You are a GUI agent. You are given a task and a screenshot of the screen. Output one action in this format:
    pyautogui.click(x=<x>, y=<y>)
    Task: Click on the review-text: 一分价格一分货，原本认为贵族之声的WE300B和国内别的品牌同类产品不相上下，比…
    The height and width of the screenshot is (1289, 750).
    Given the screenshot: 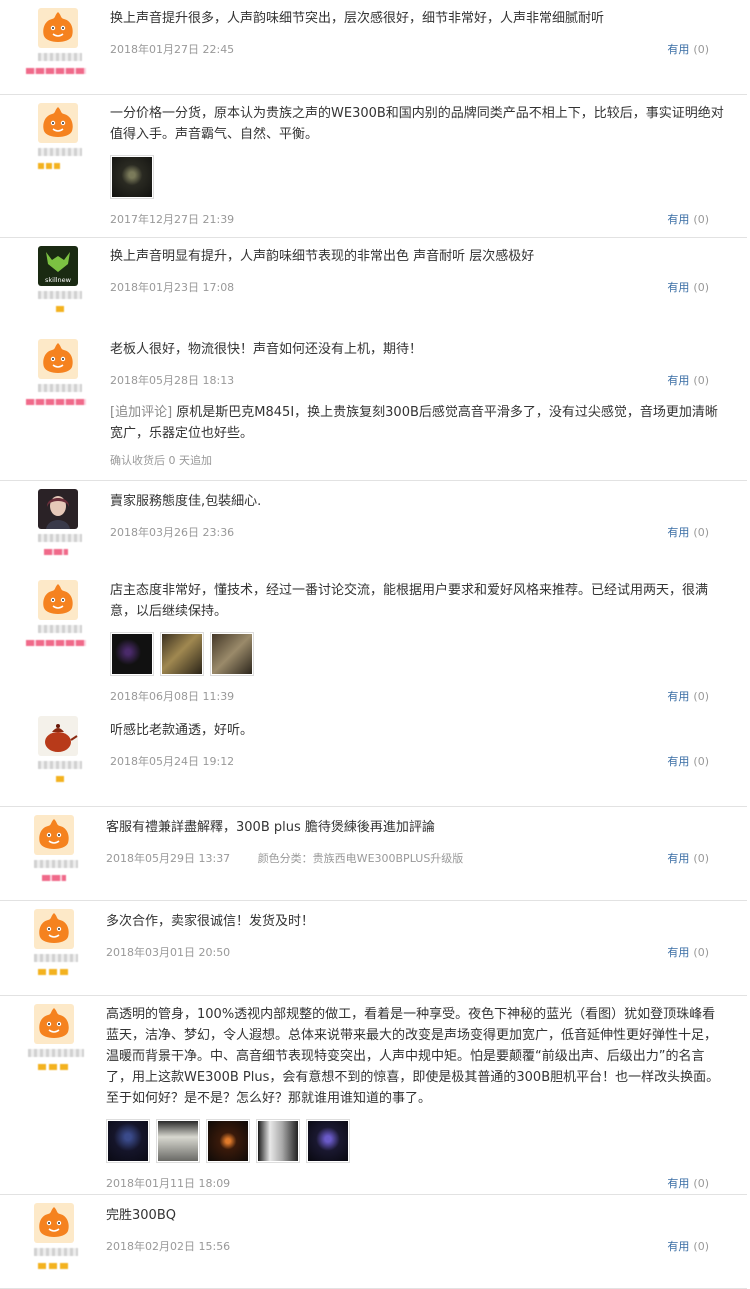 What is the action you would take?
    pyautogui.click(x=417, y=124)
    